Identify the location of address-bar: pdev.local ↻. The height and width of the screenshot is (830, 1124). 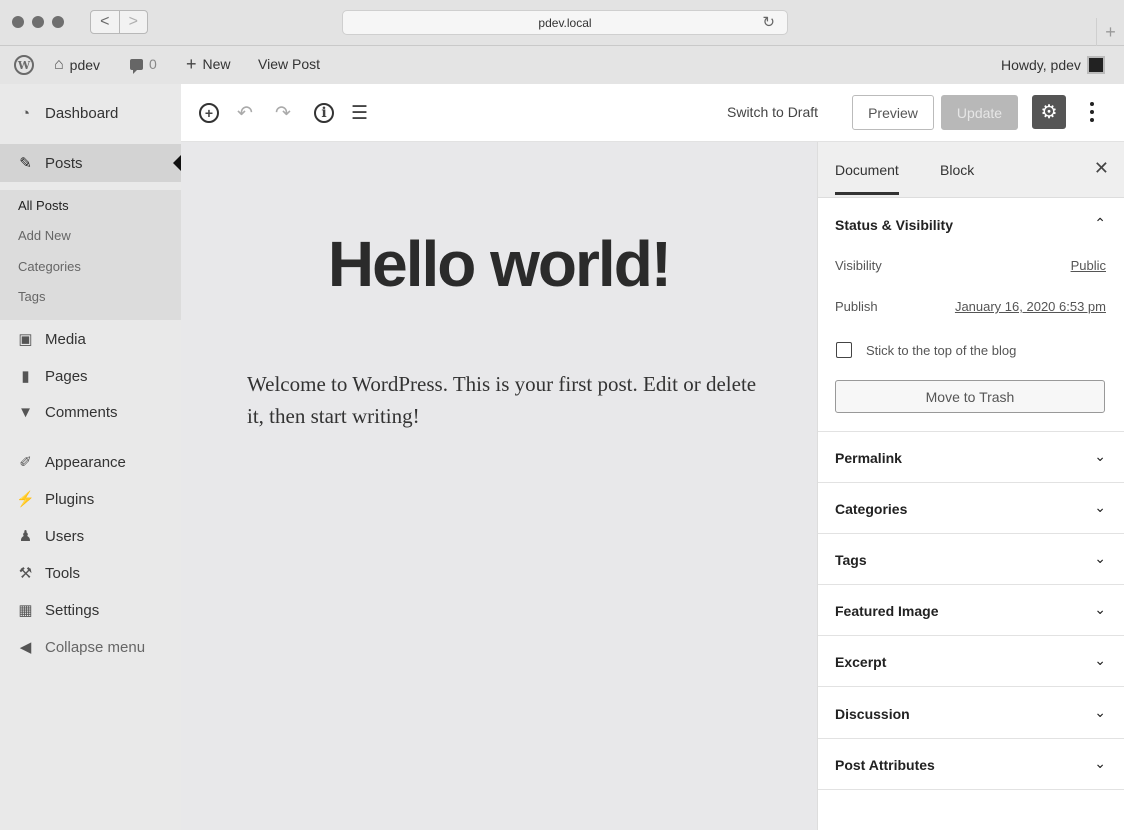
(565, 22).